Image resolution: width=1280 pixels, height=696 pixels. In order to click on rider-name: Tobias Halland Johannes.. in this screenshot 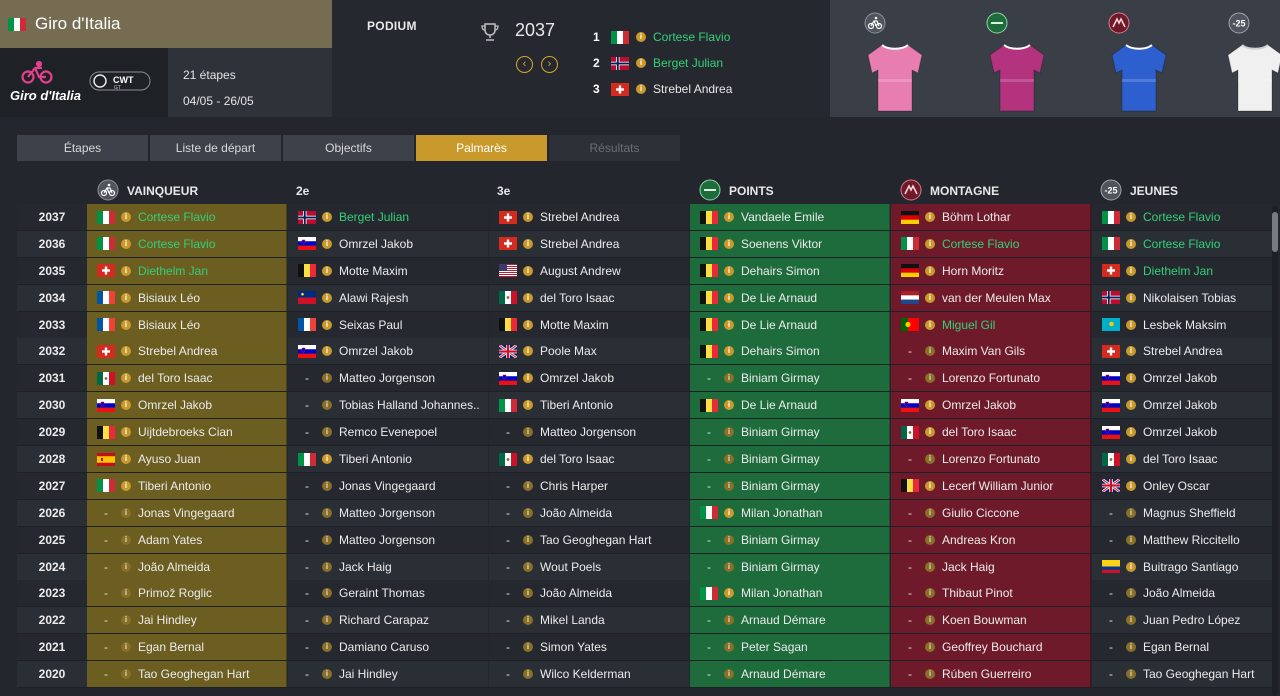, I will do `click(409, 405)`.